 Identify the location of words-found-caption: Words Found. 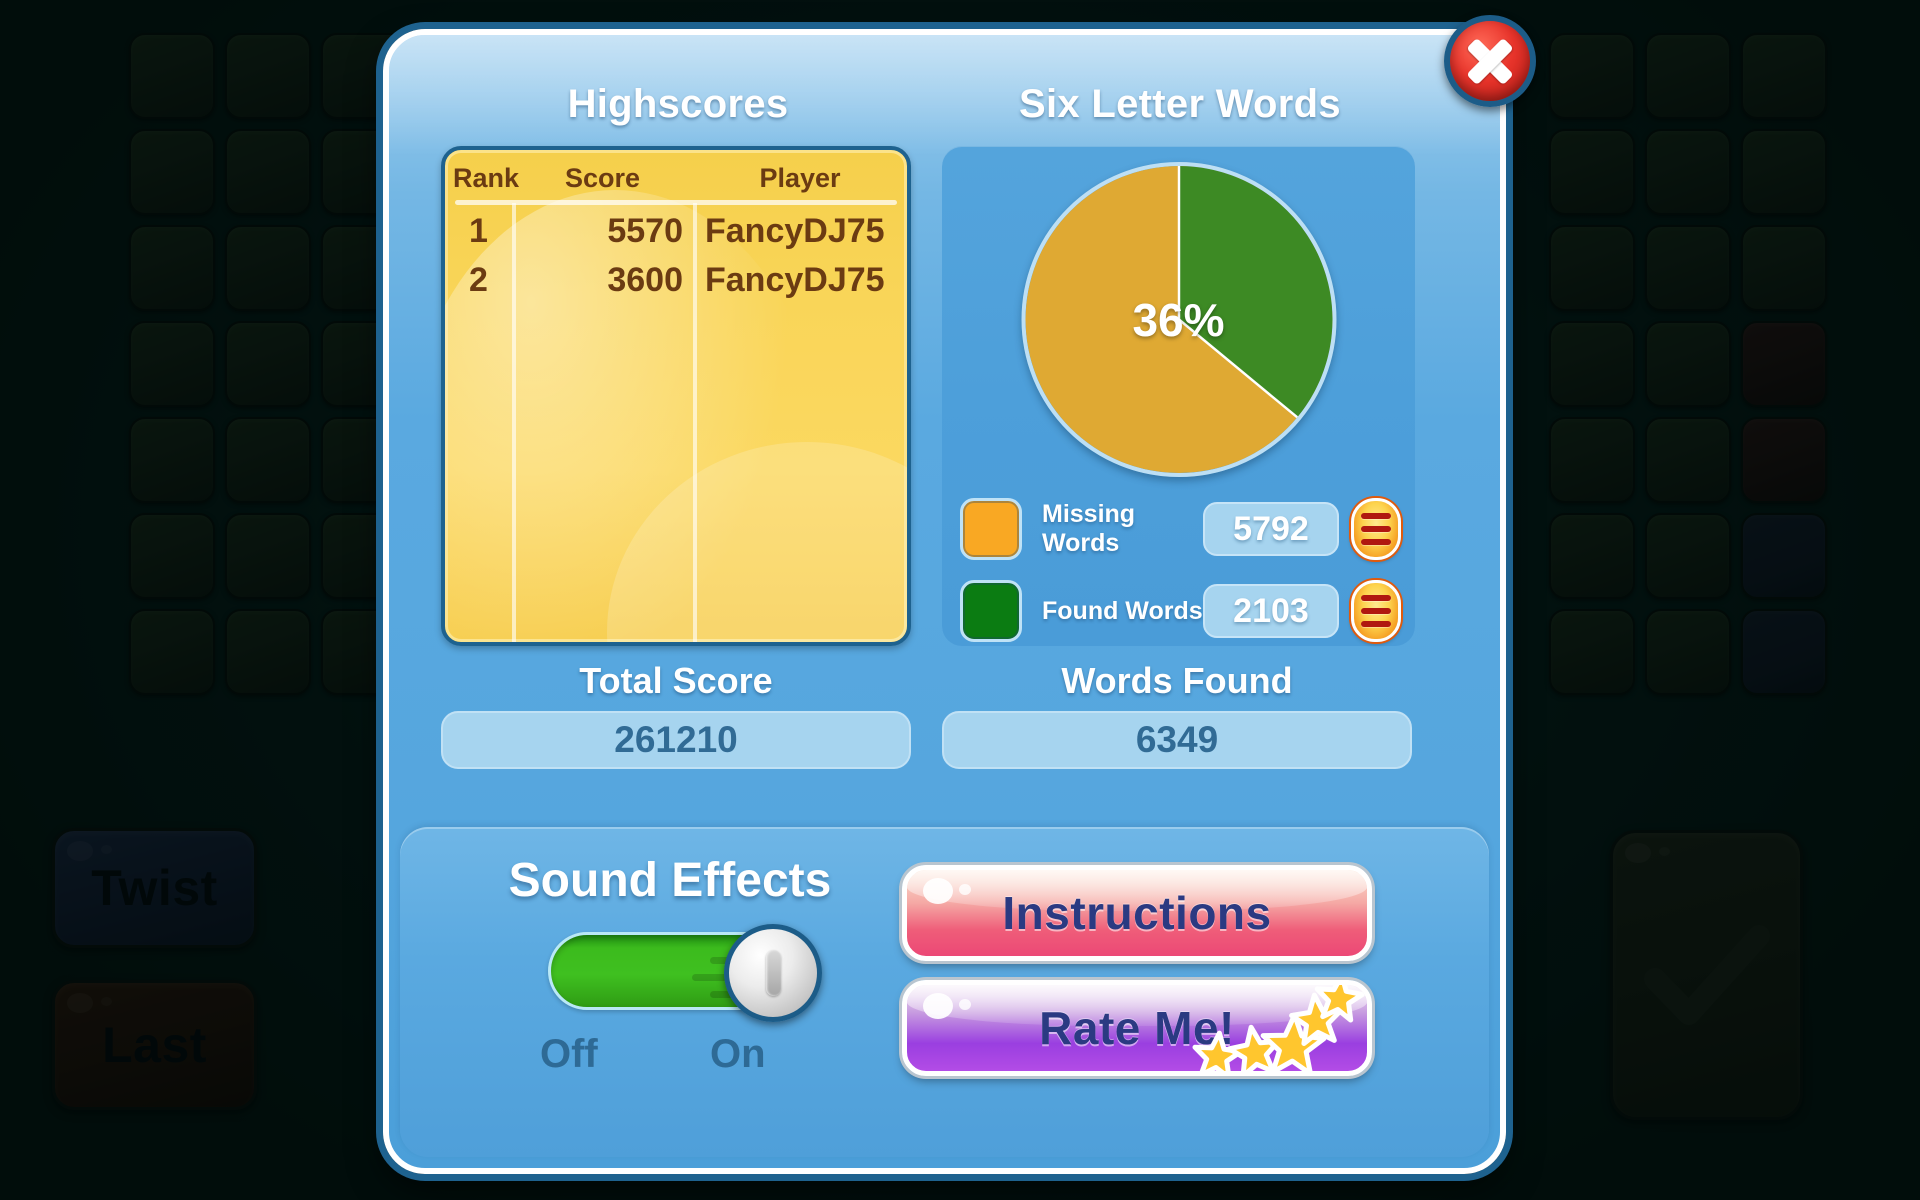
(1177, 680).